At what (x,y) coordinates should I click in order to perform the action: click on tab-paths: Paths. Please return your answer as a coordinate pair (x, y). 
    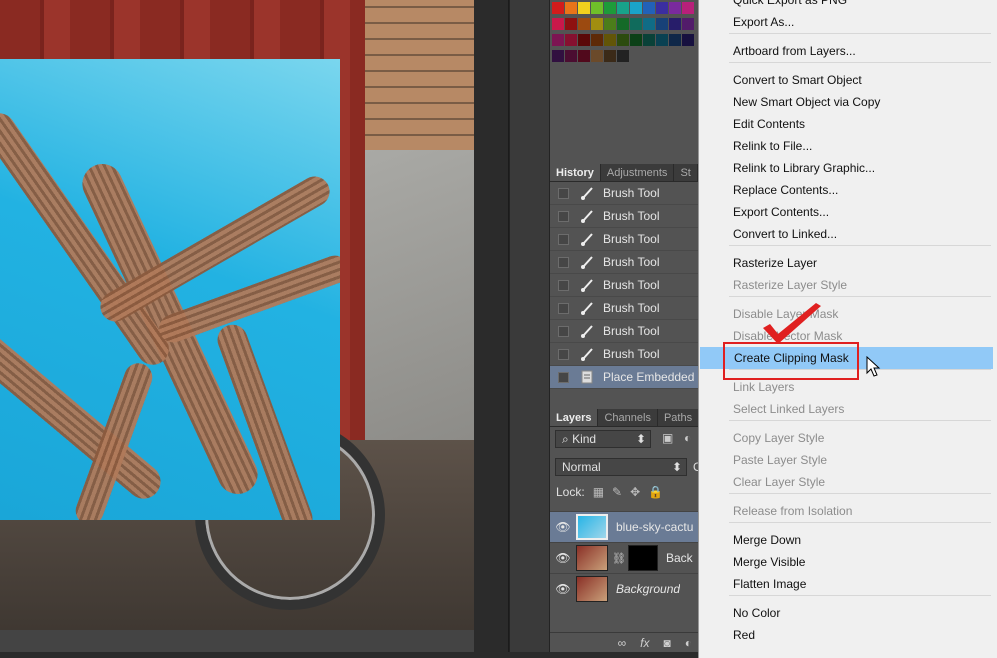
    Looking at the image, I should click on (679, 417).